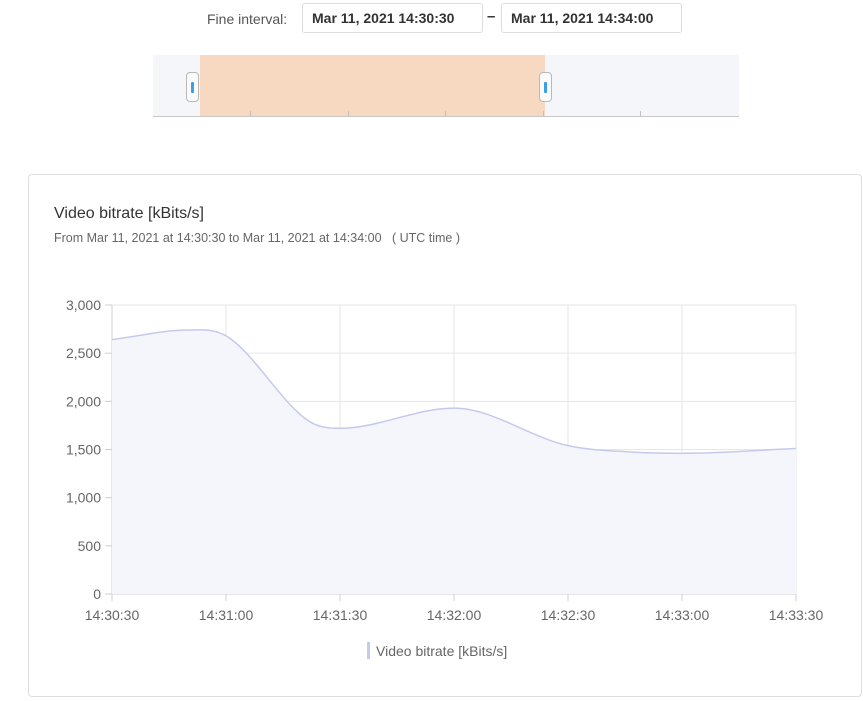 This screenshot has height=701, width=863. Describe the element at coordinates (83, 401) in the screenshot. I see `y-tick-label: 2,000` at that location.